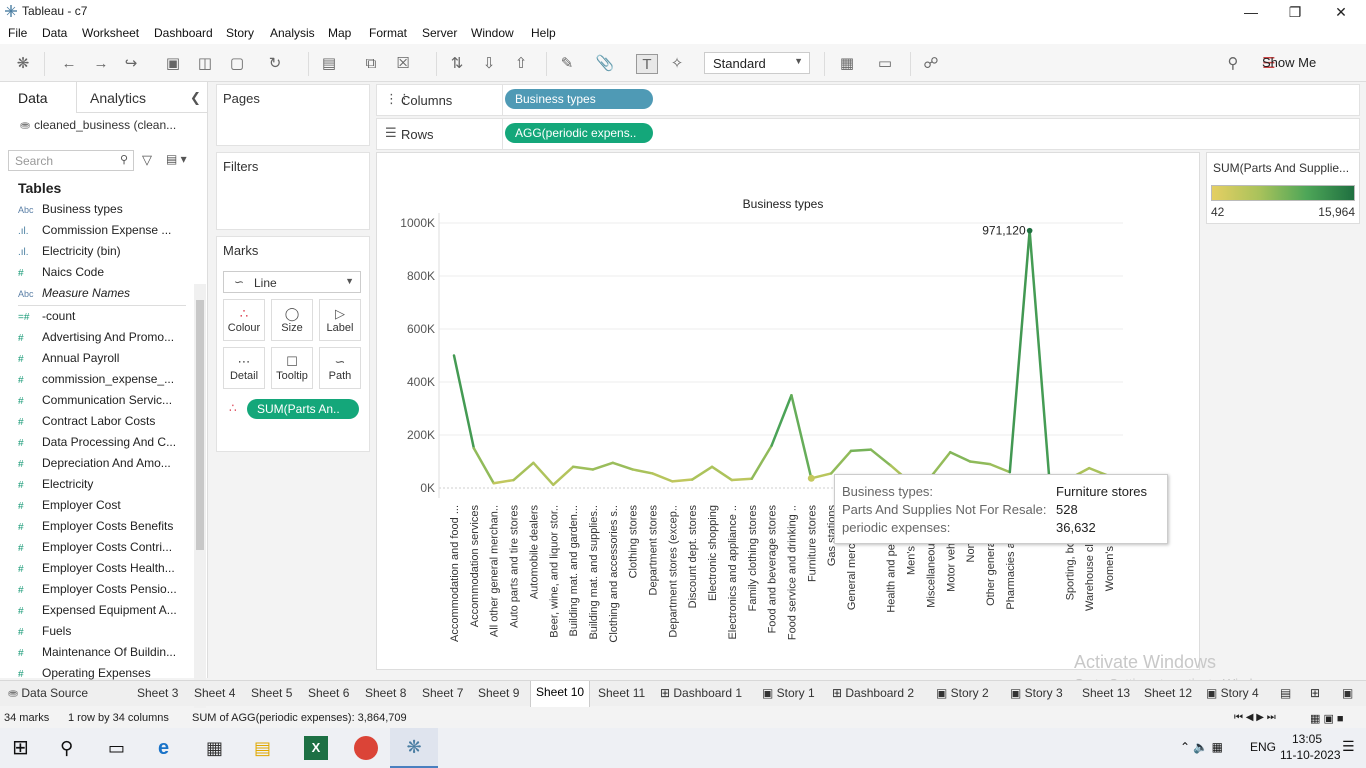 The height and width of the screenshot is (768, 1366). Describe the element at coordinates (439, 33) in the screenshot. I see `menu-server: Server` at that location.